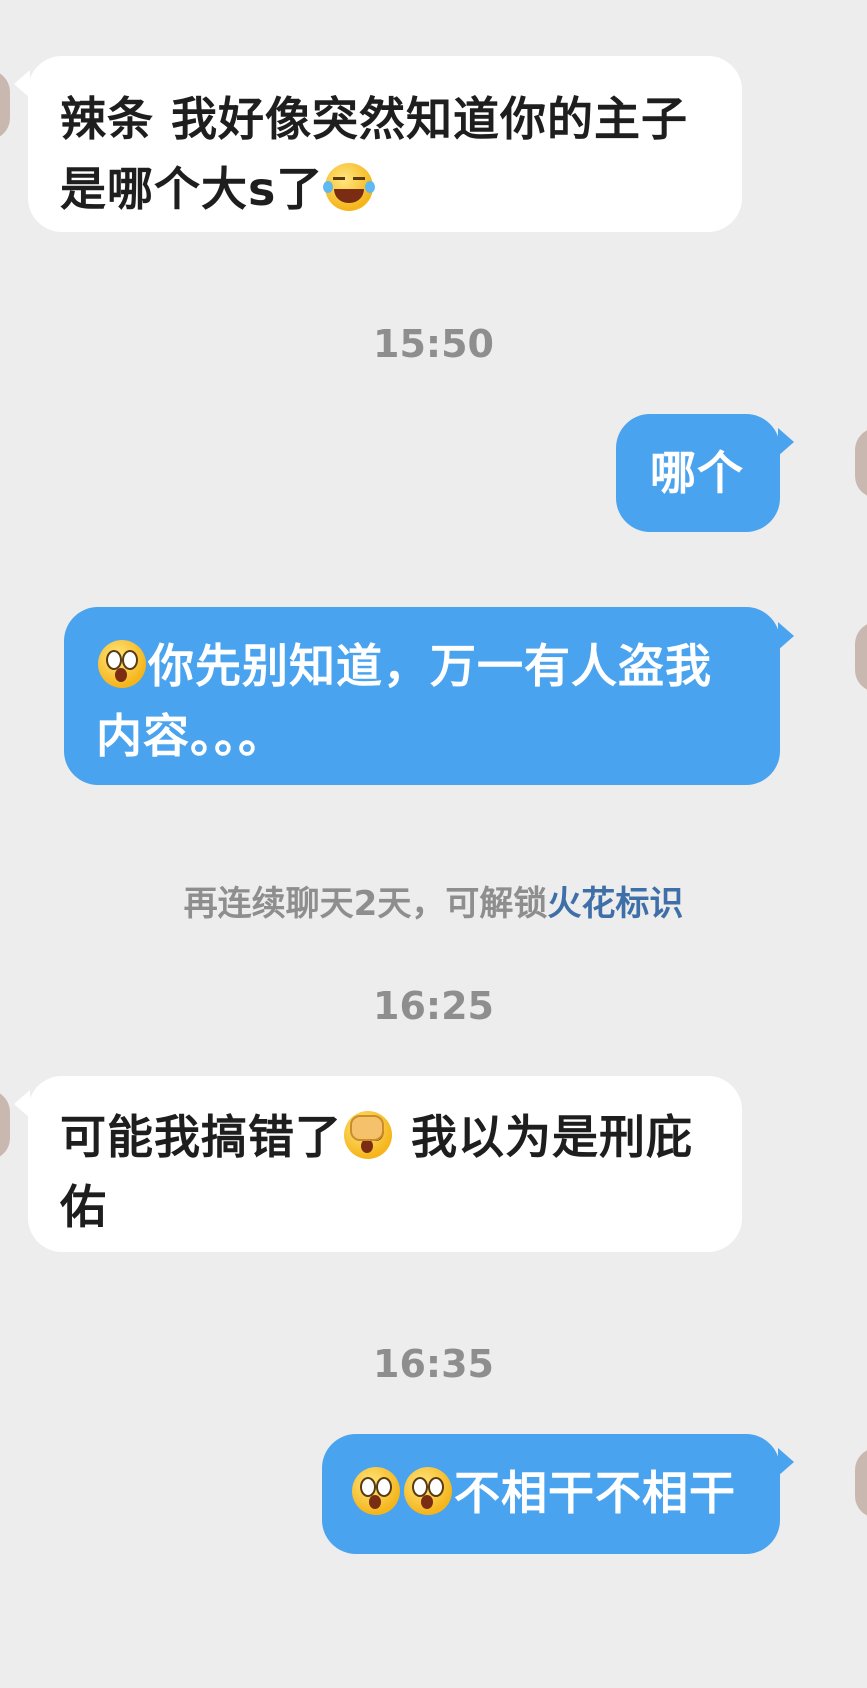  What do you see at coordinates (433, 344) in the screenshot?
I see `timestamp: 15:50` at bounding box center [433, 344].